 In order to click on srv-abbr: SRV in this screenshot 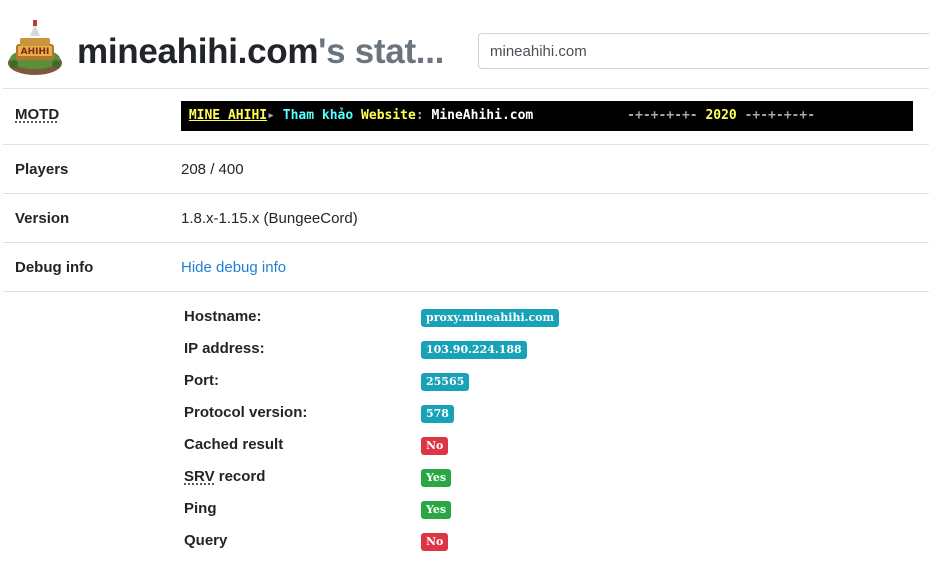, I will do `click(199, 476)`.